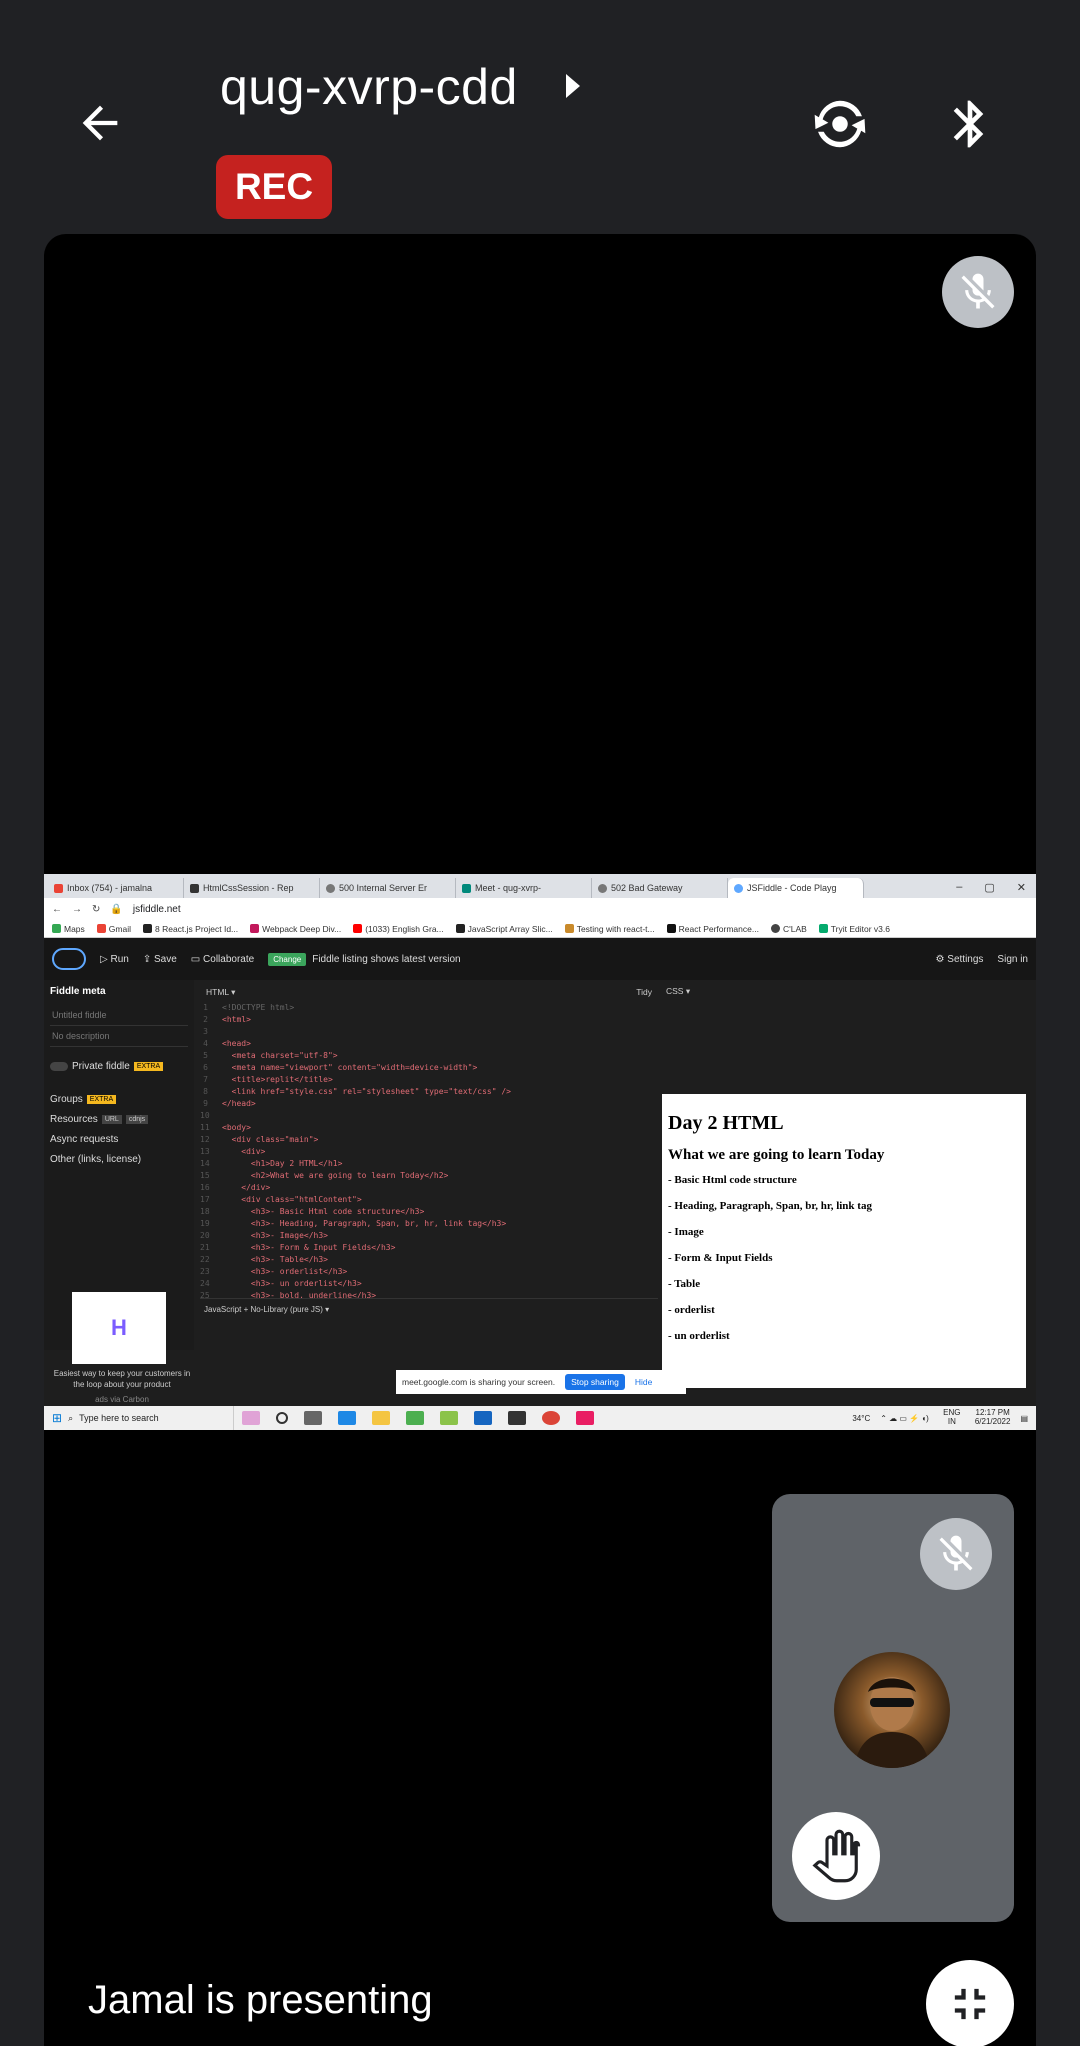  What do you see at coordinates (69, 959) in the screenshot?
I see `jsfiddle-logo` at bounding box center [69, 959].